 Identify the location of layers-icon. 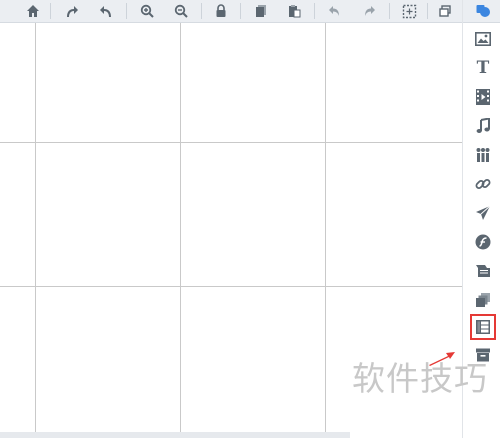
(483, 300).